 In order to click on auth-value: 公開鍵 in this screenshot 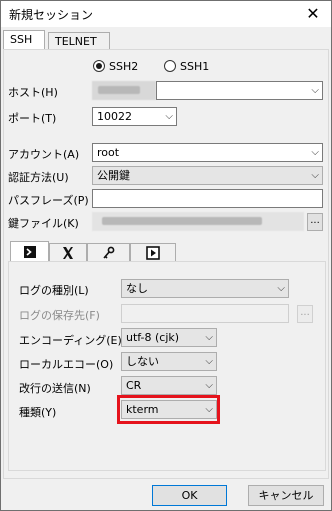, I will do `click(113, 175)`.